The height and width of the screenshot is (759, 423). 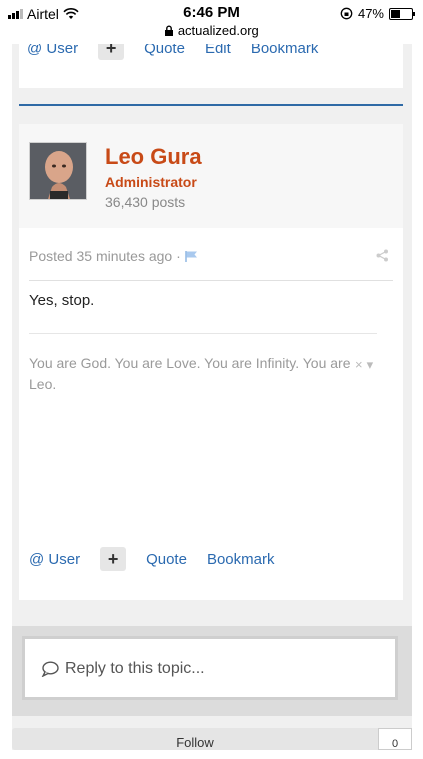 What do you see at coordinates (346, 13) in the screenshot?
I see `orientation-lock-icon` at bounding box center [346, 13].